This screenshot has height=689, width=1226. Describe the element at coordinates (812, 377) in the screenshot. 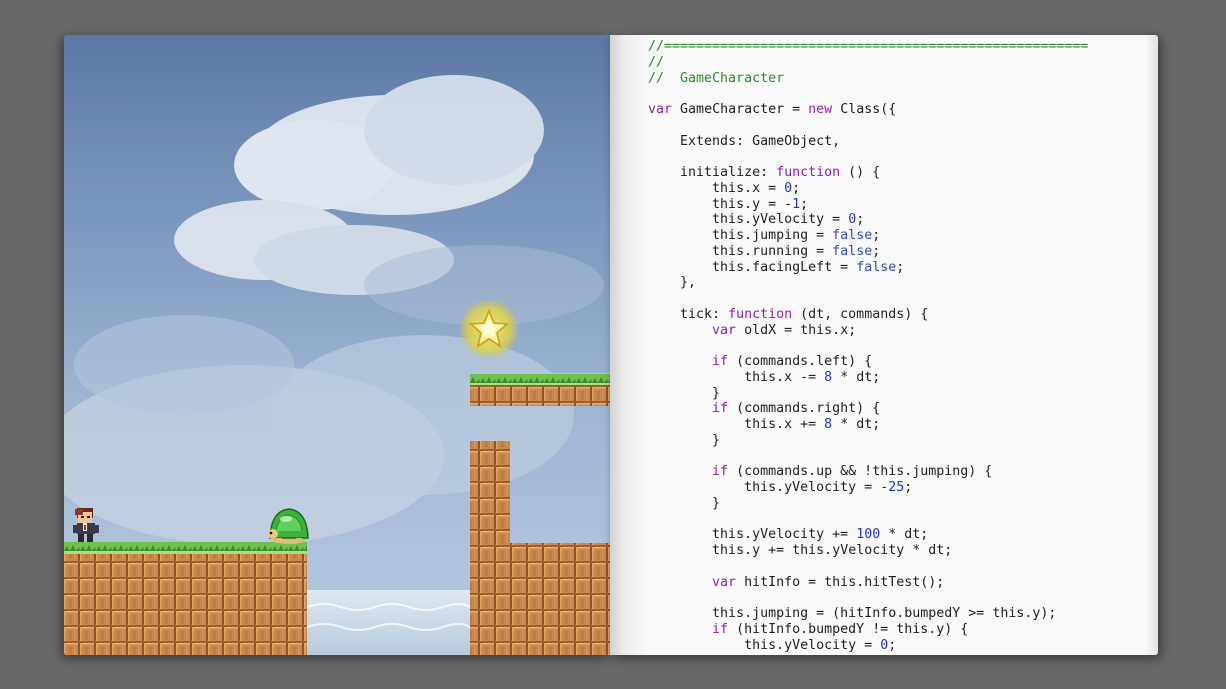

I see `code-line: this.x -= 8 * dt;` at that location.